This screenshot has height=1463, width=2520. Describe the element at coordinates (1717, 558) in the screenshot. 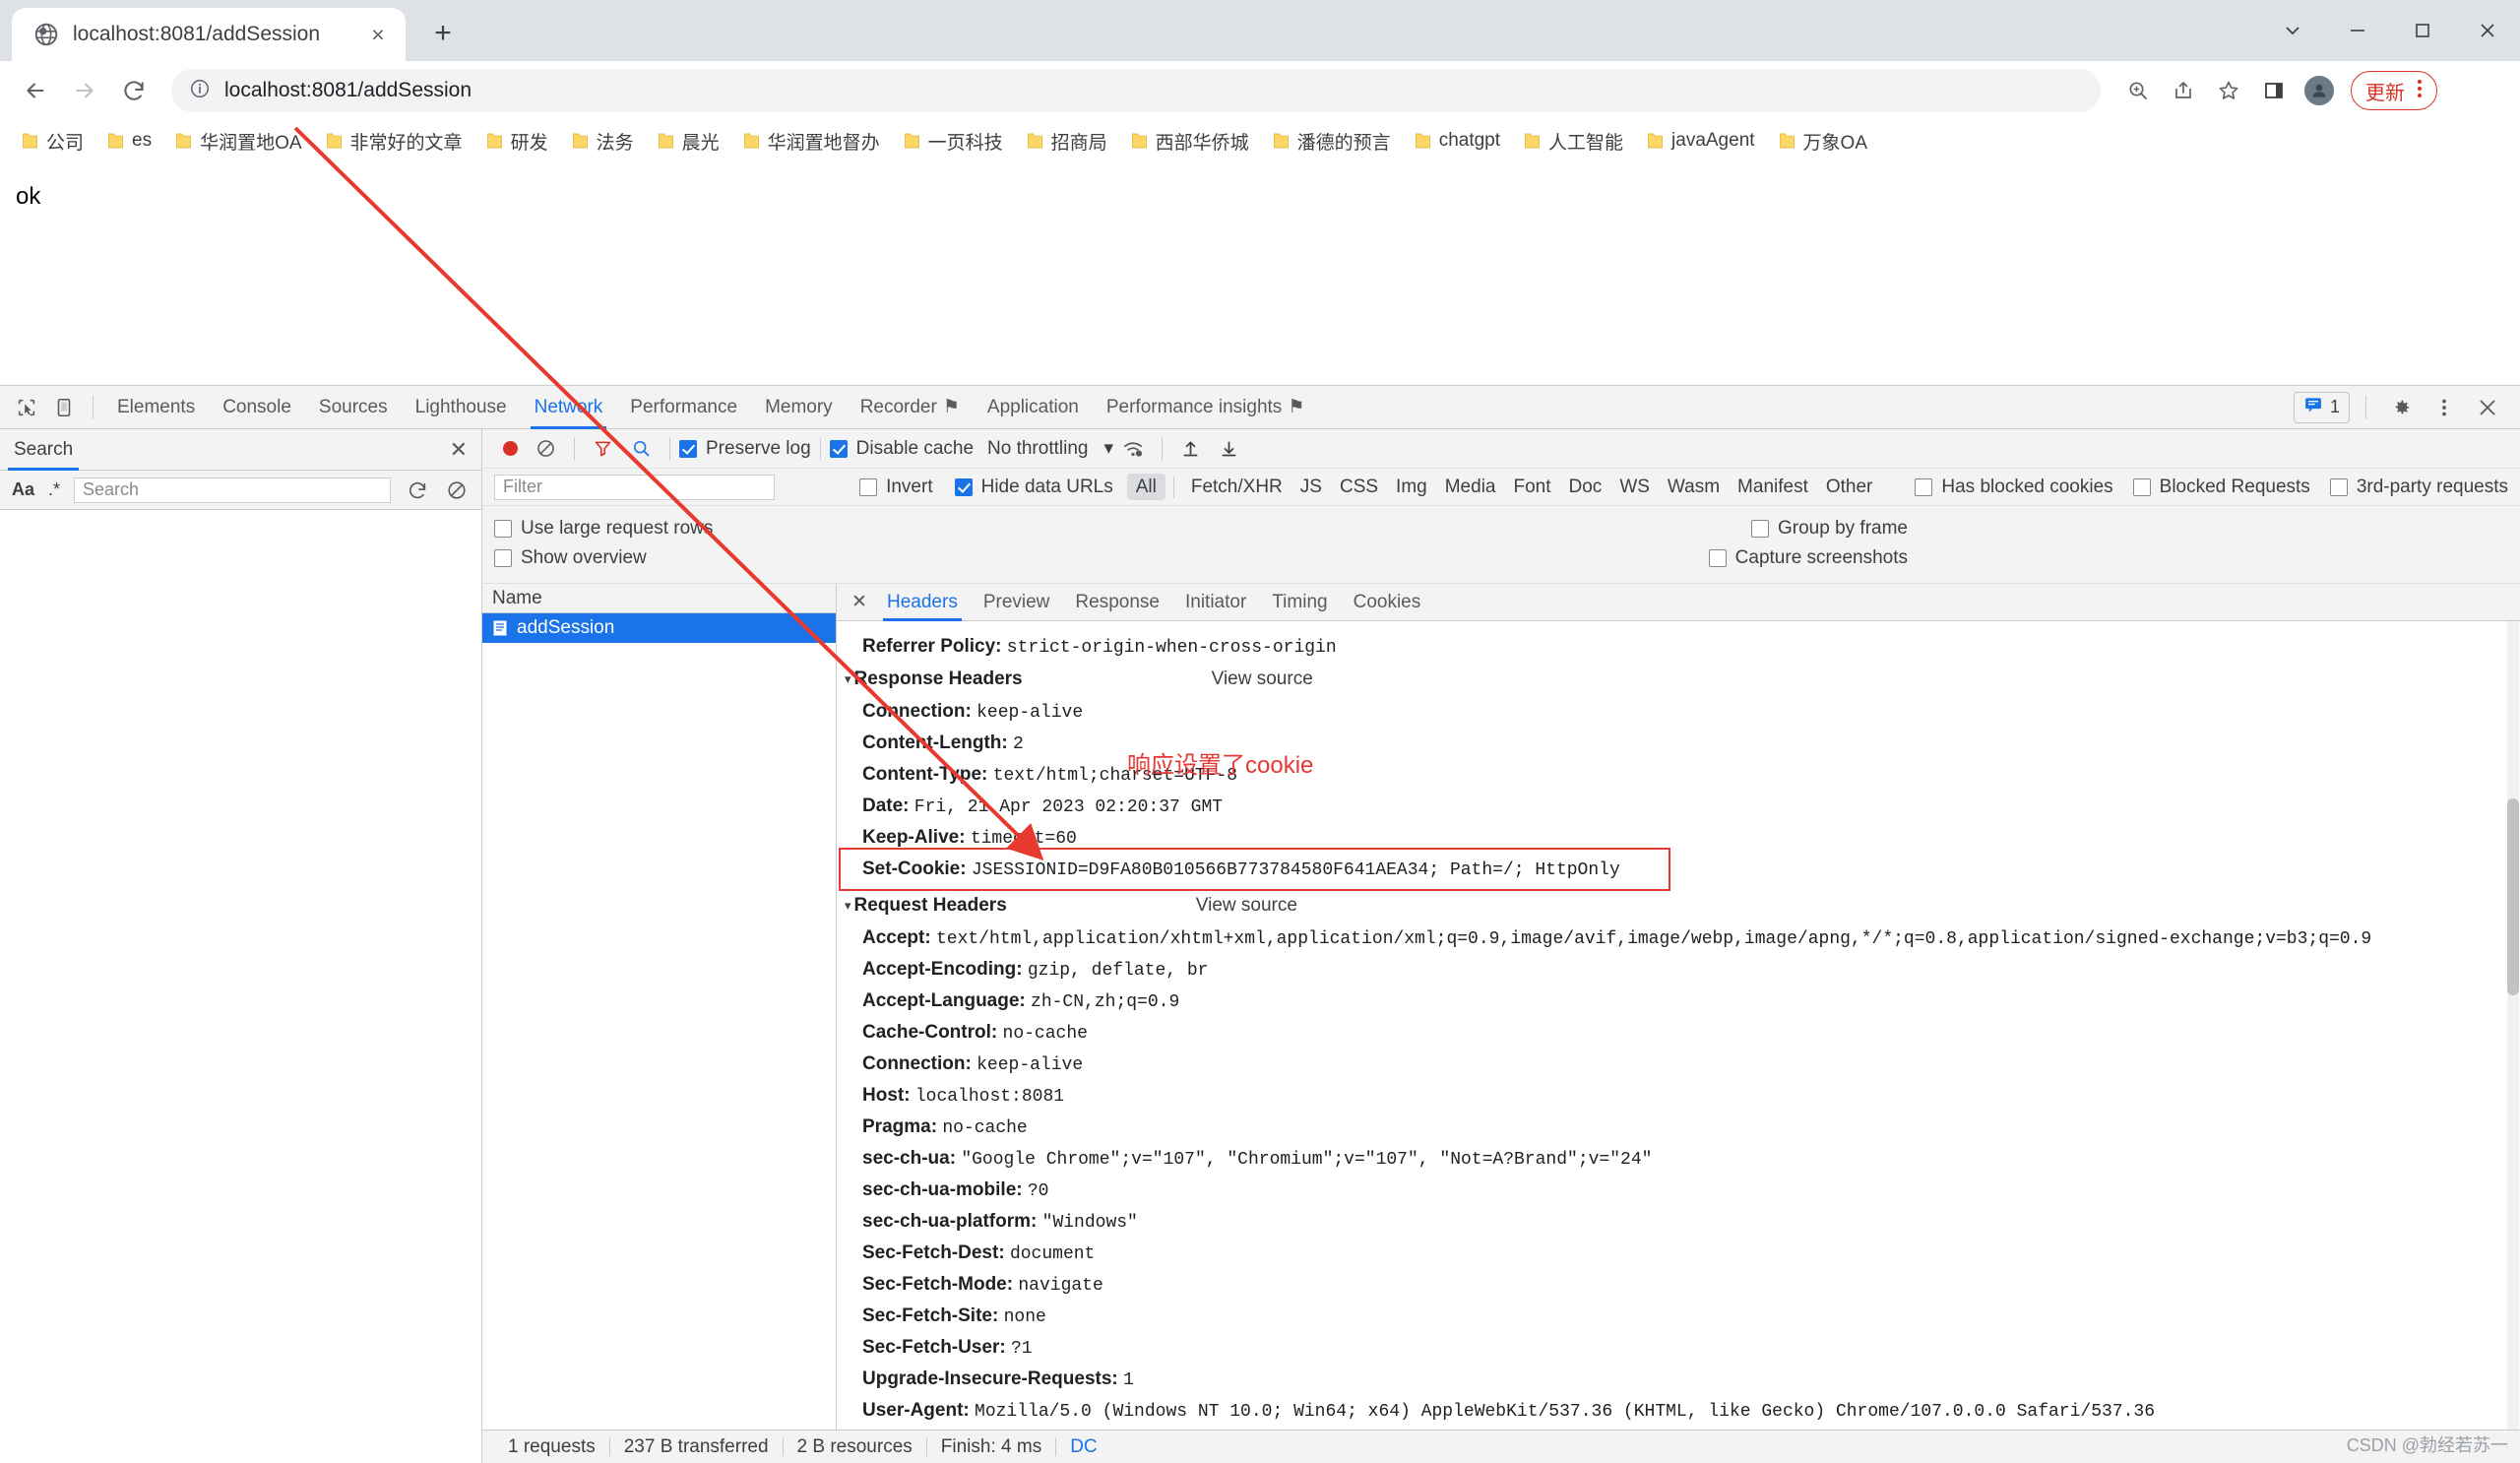

I see `capture-screenshots-box` at that location.